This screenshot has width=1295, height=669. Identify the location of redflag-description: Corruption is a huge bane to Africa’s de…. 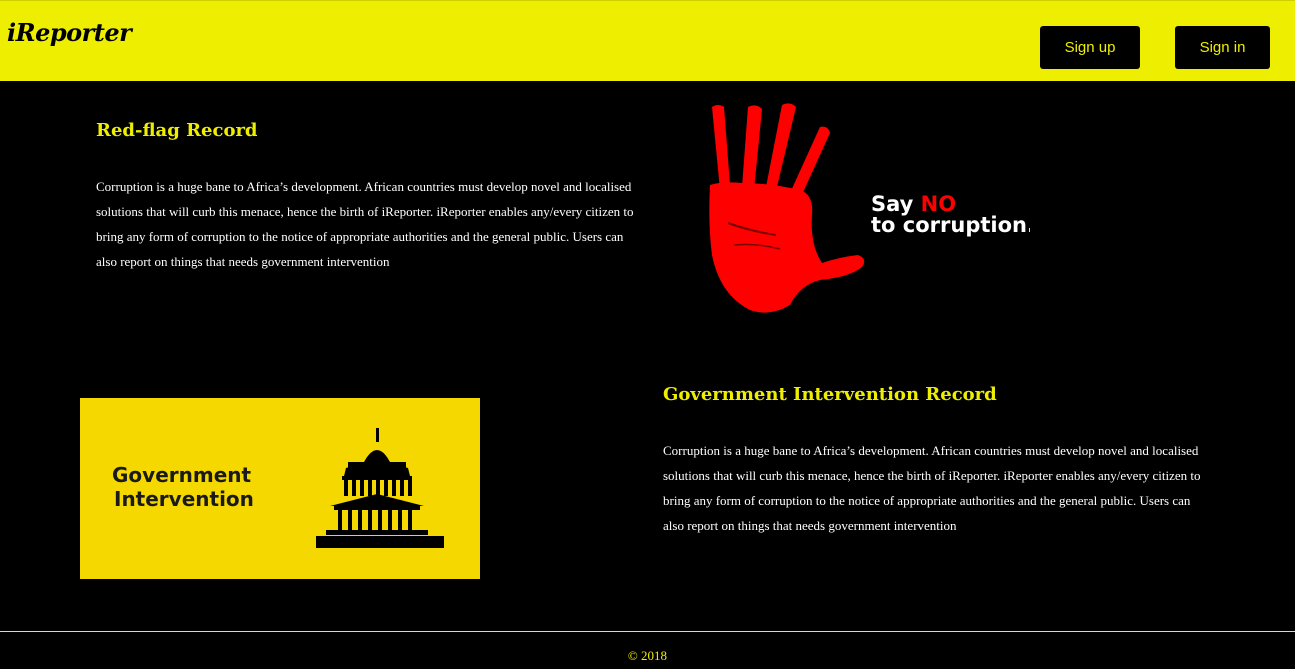
(365, 224).